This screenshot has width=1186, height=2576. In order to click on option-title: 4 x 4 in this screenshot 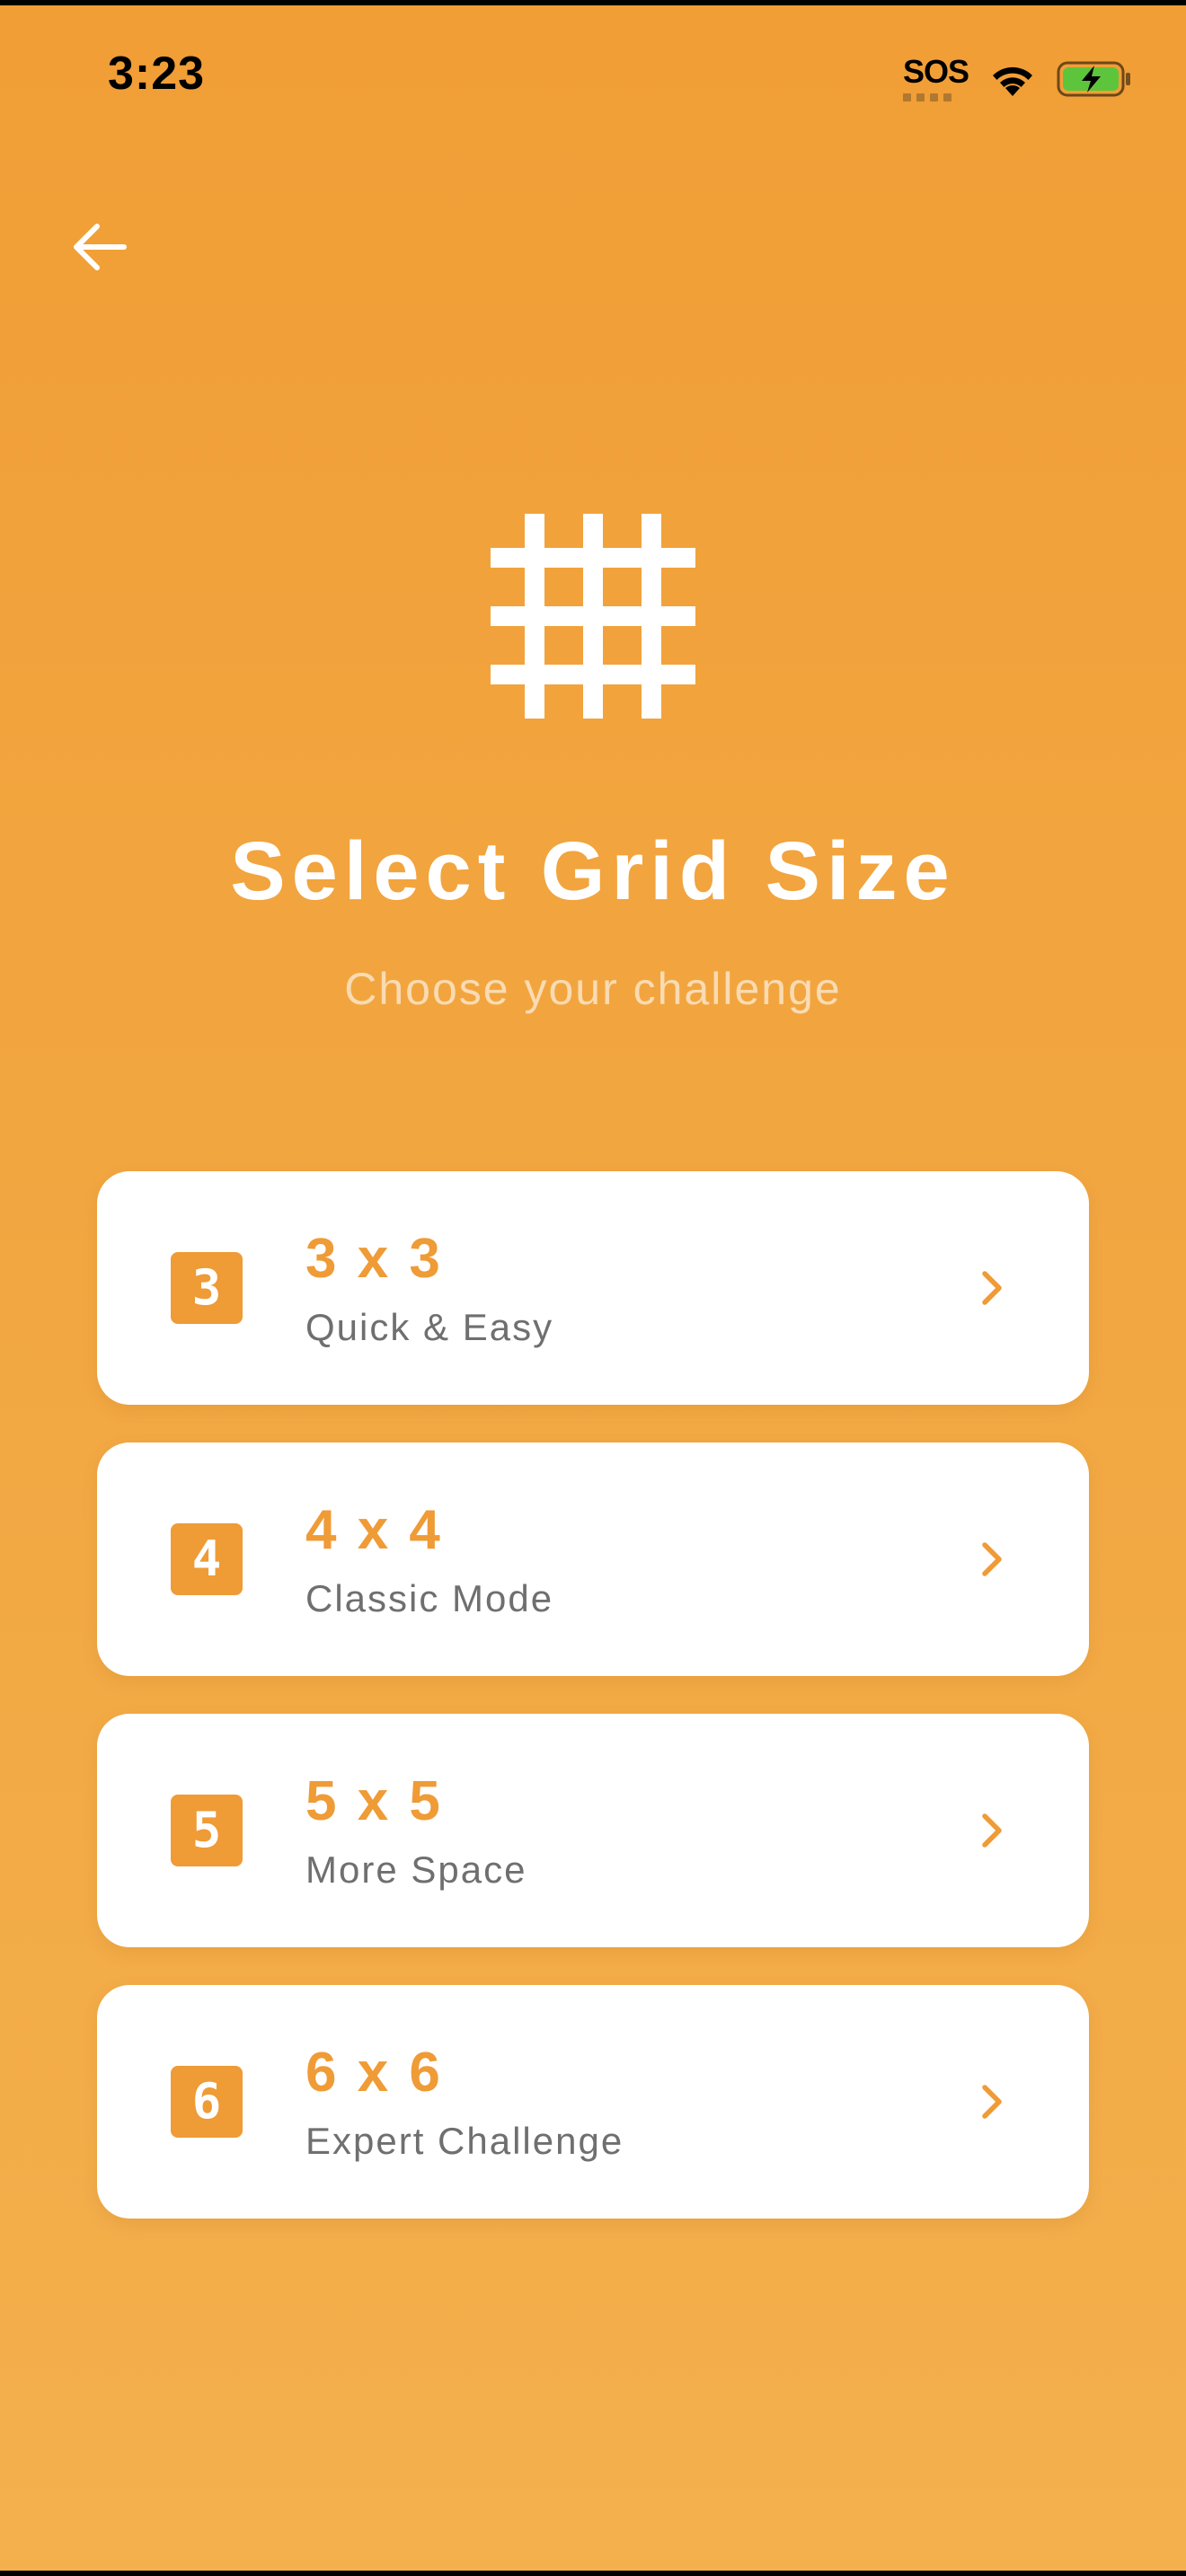, I will do `click(374, 1530)`.